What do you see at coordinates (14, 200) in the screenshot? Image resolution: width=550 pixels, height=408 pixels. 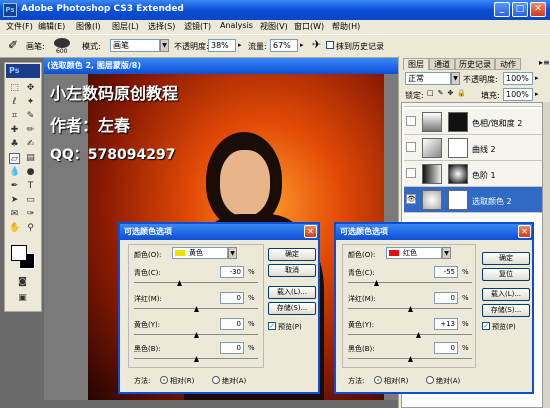 I see `path-select-icon: ➤` at bounding box center [14, 200].